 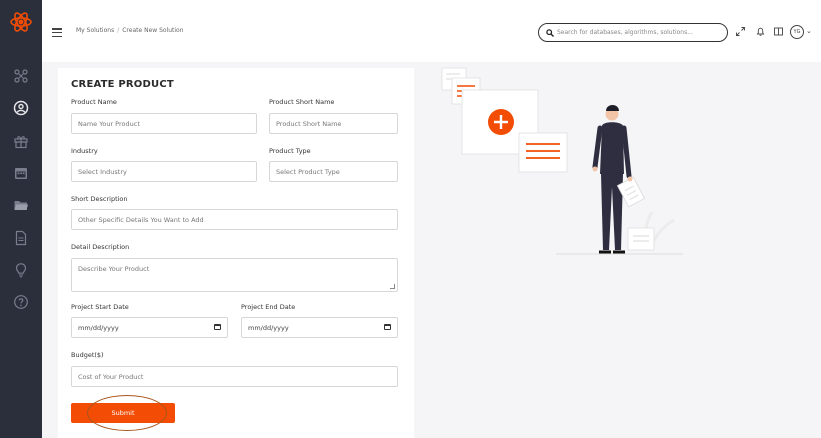 I want to click on bell-icon, so click(x=760, y=31).